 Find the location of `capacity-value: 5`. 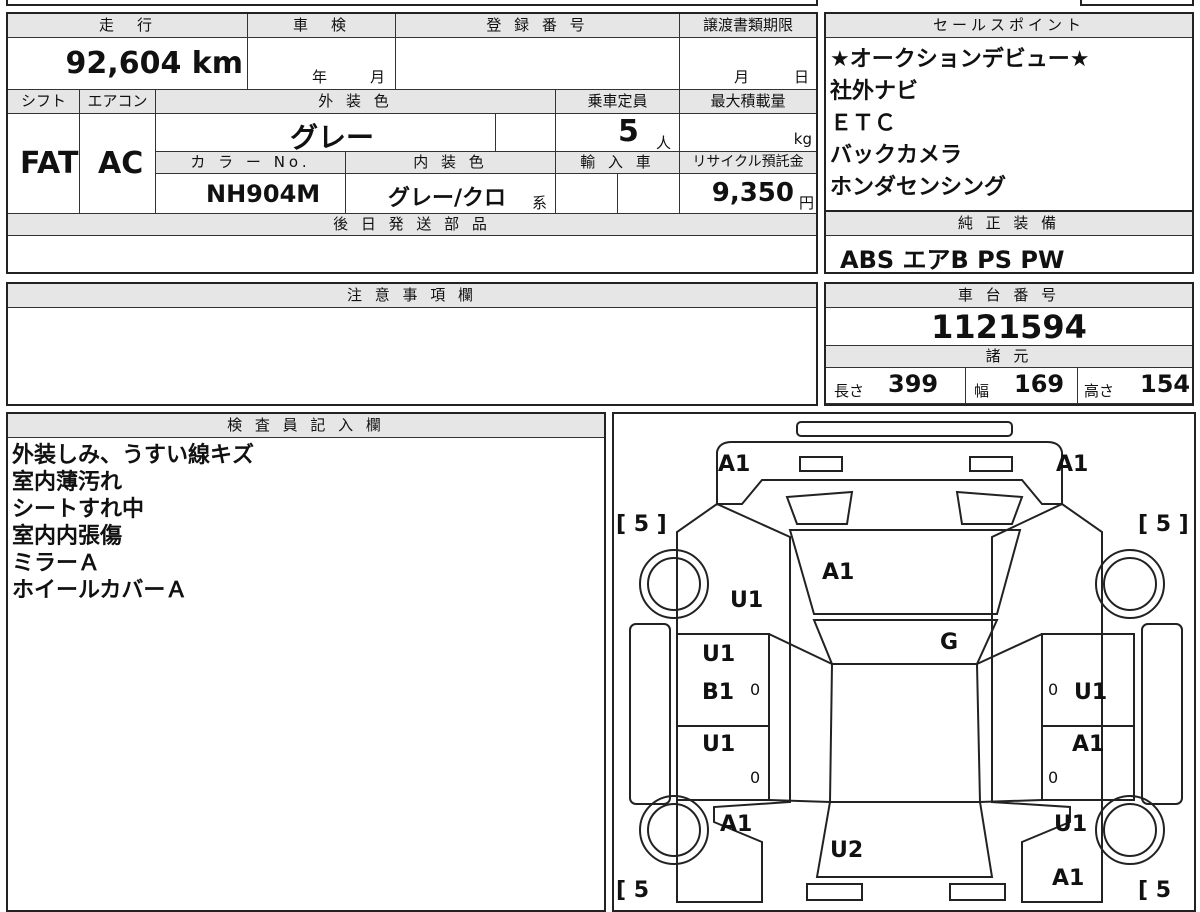

capacity-value: 5 is located at coordinates (628, 131).